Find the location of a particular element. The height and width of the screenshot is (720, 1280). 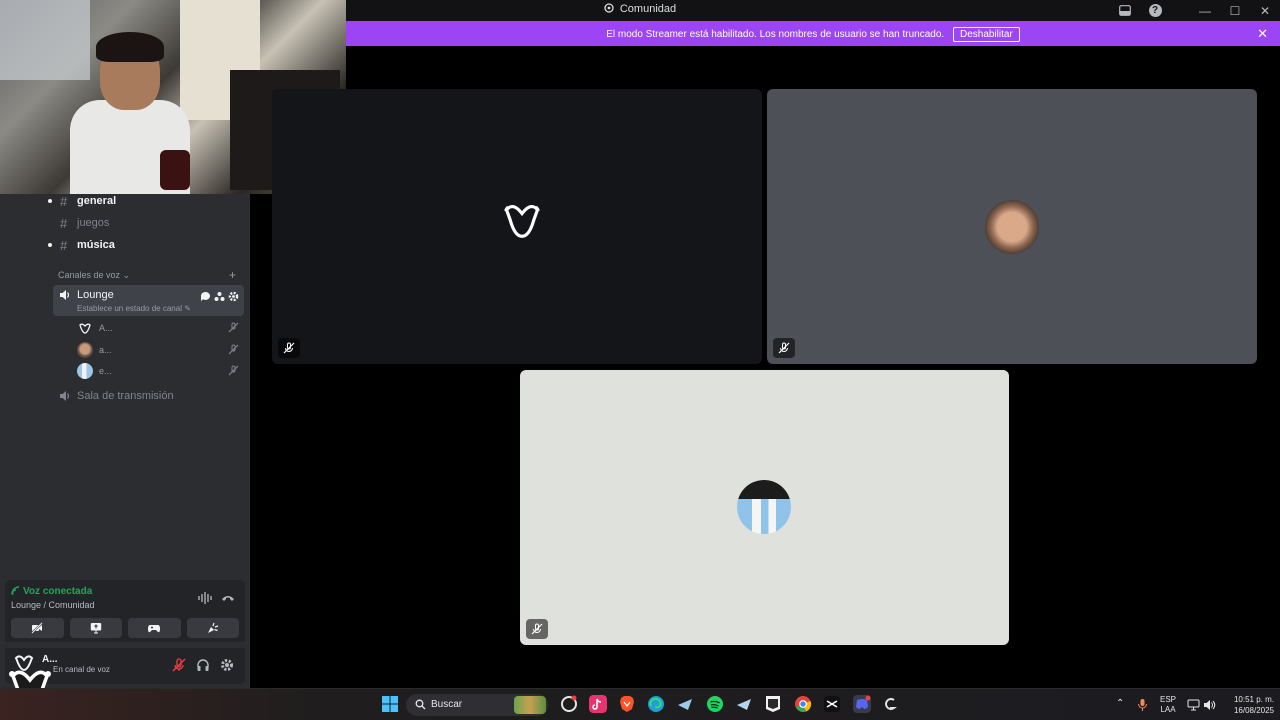

activities-button is located at coordinates (154, 628).